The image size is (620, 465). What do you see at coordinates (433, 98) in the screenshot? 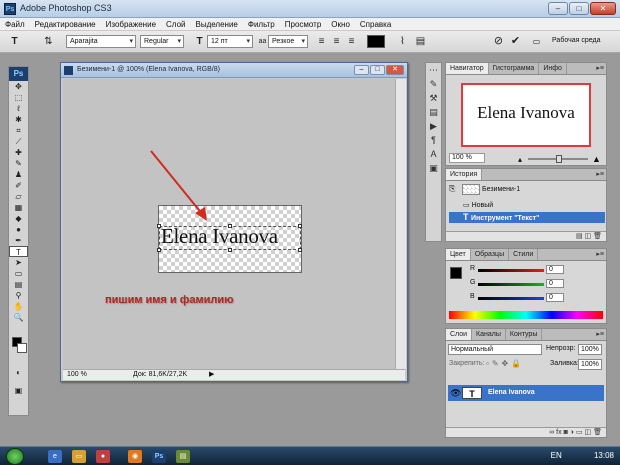
I see `tool-presets-icon: ⚒` at bounding box center [433, 98].